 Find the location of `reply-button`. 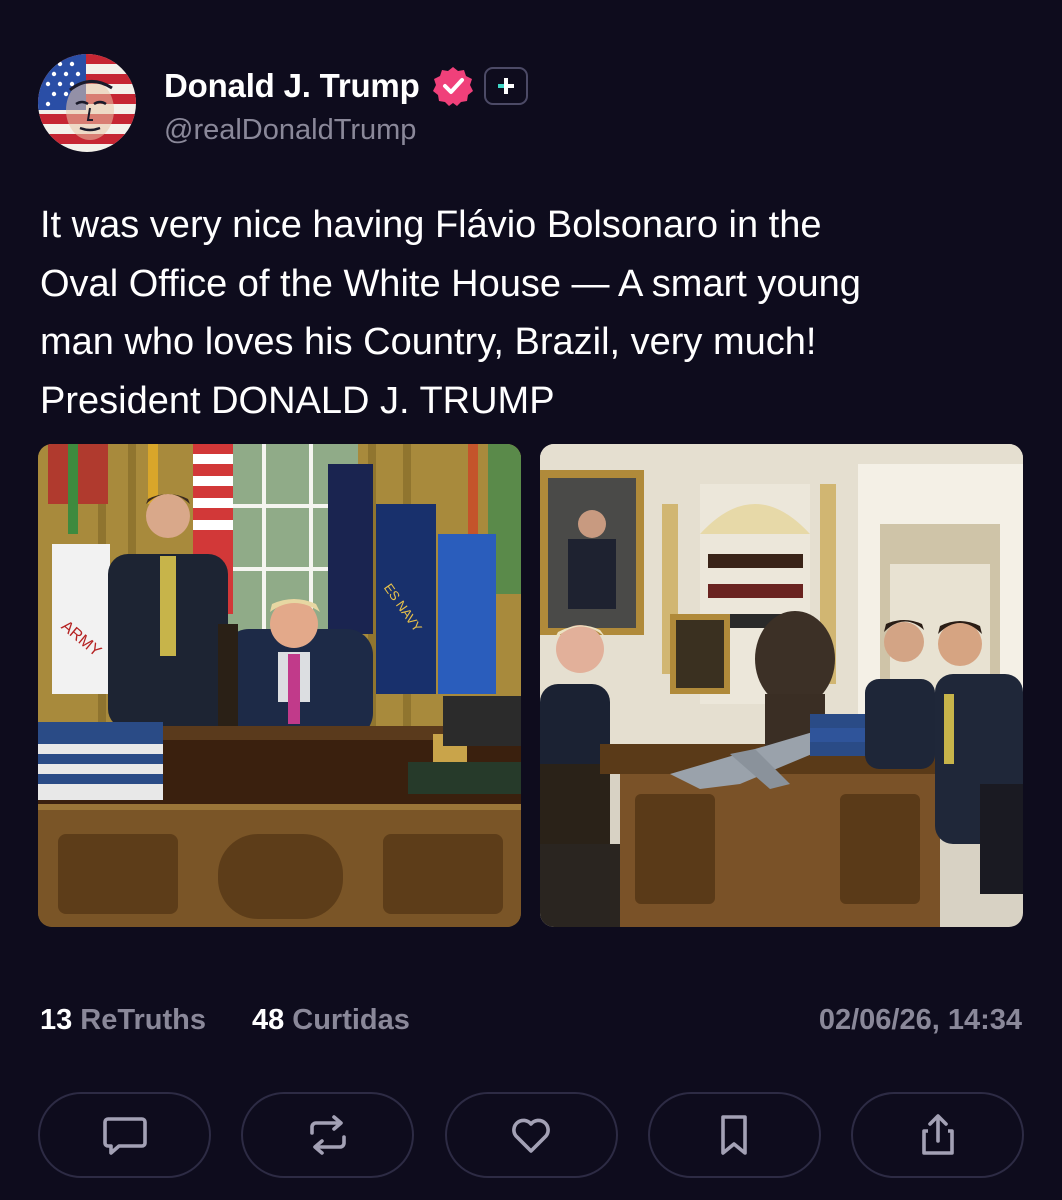

reply-button is located at coordinates (124, 1135).